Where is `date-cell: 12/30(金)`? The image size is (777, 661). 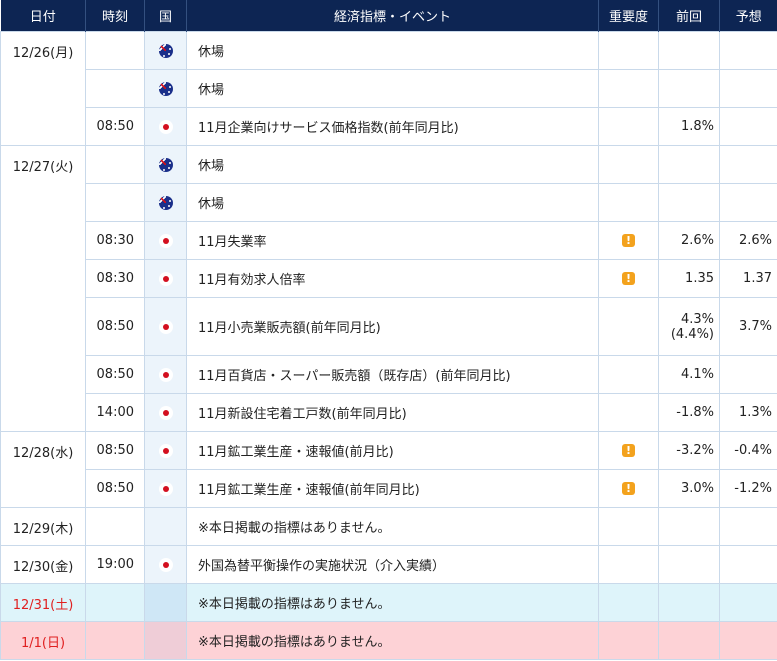
date-cell: 12/30(金) is located at coordinates (43, 564).